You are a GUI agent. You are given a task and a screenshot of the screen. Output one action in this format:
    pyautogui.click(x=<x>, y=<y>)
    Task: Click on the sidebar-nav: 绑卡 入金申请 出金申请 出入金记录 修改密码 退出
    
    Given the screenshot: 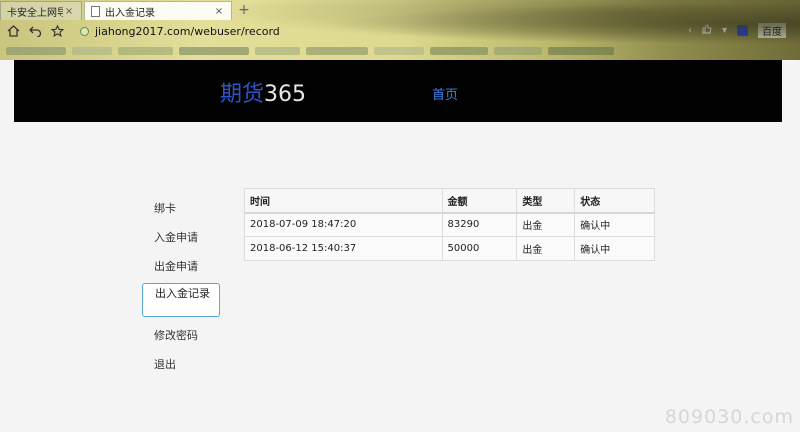 What is the action you would take?
    pyautogui.click(x=181, y=286)
    